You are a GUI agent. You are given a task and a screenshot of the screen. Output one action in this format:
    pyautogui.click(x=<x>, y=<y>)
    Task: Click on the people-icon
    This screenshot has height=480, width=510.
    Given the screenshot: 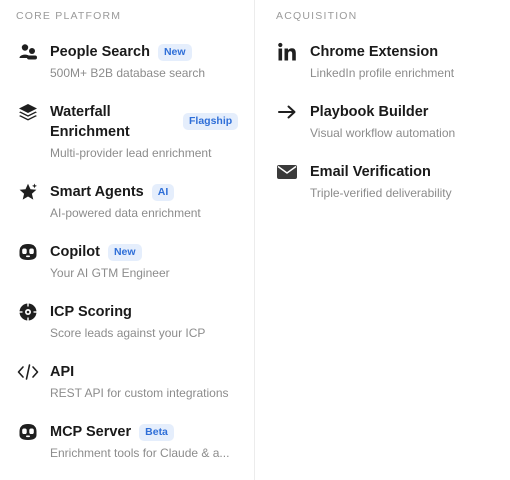 What is the action you would take?
    pyautogui.click(x=28, y=52)
    